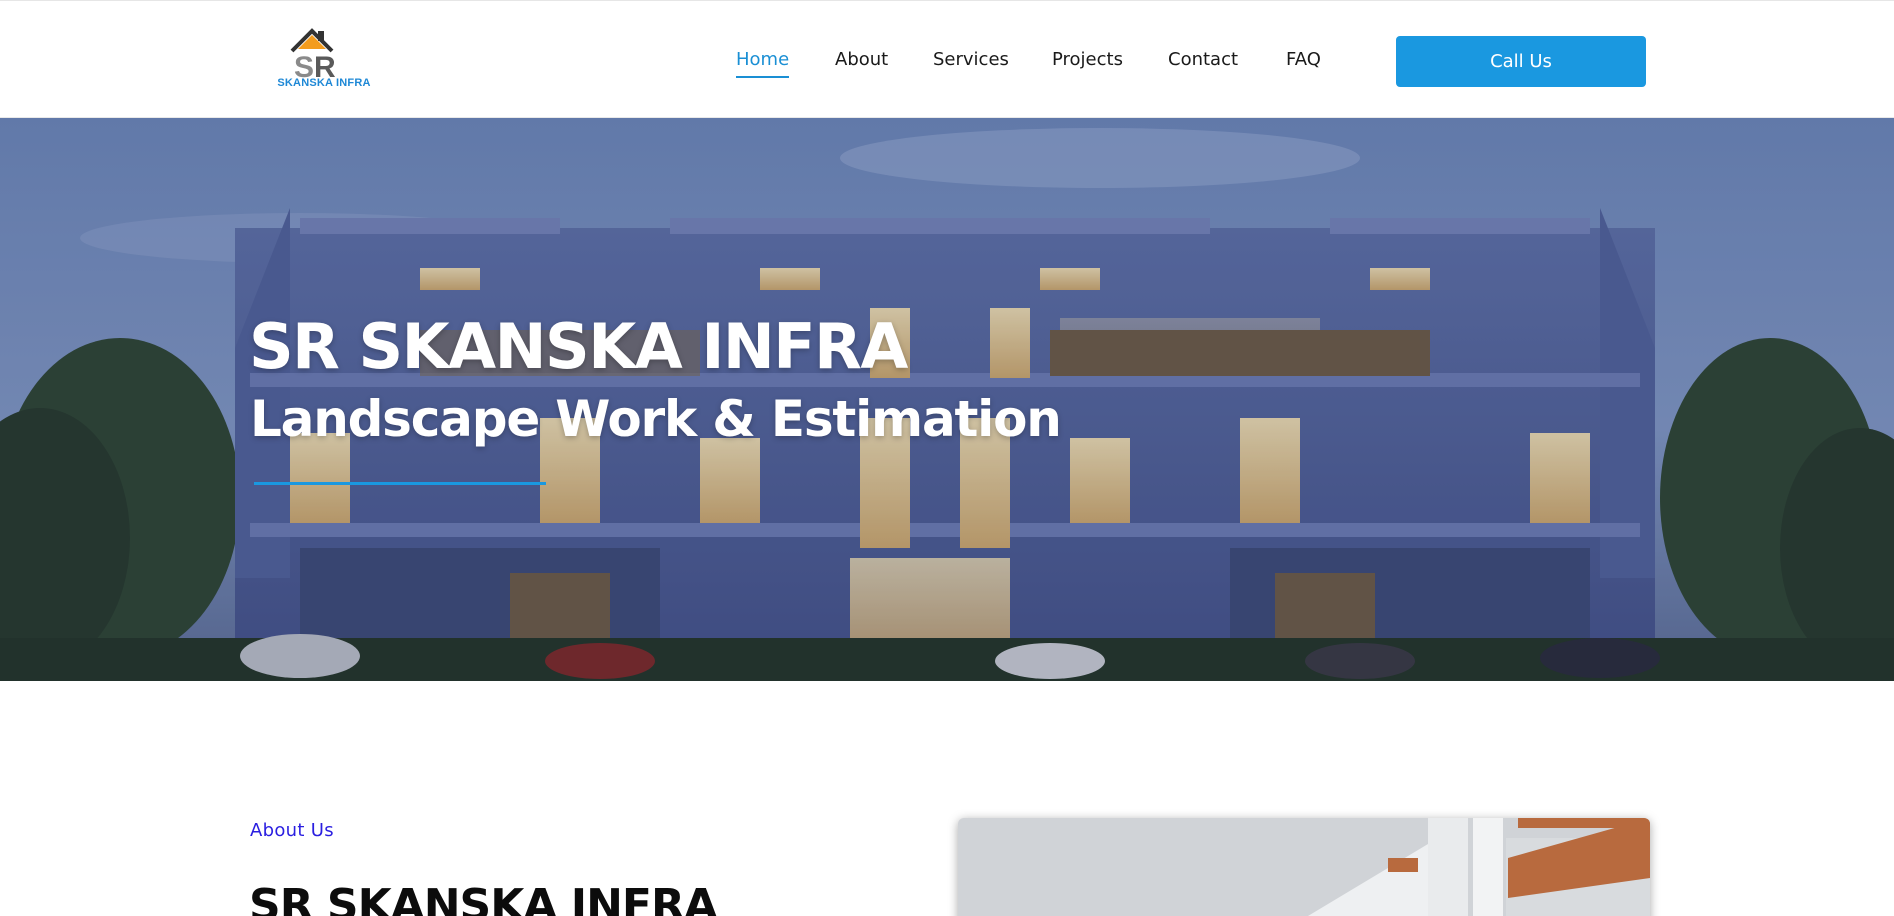 The image size is (1894, 916). I want to click on nav-projects-label: Projects, so click(1087, 59).